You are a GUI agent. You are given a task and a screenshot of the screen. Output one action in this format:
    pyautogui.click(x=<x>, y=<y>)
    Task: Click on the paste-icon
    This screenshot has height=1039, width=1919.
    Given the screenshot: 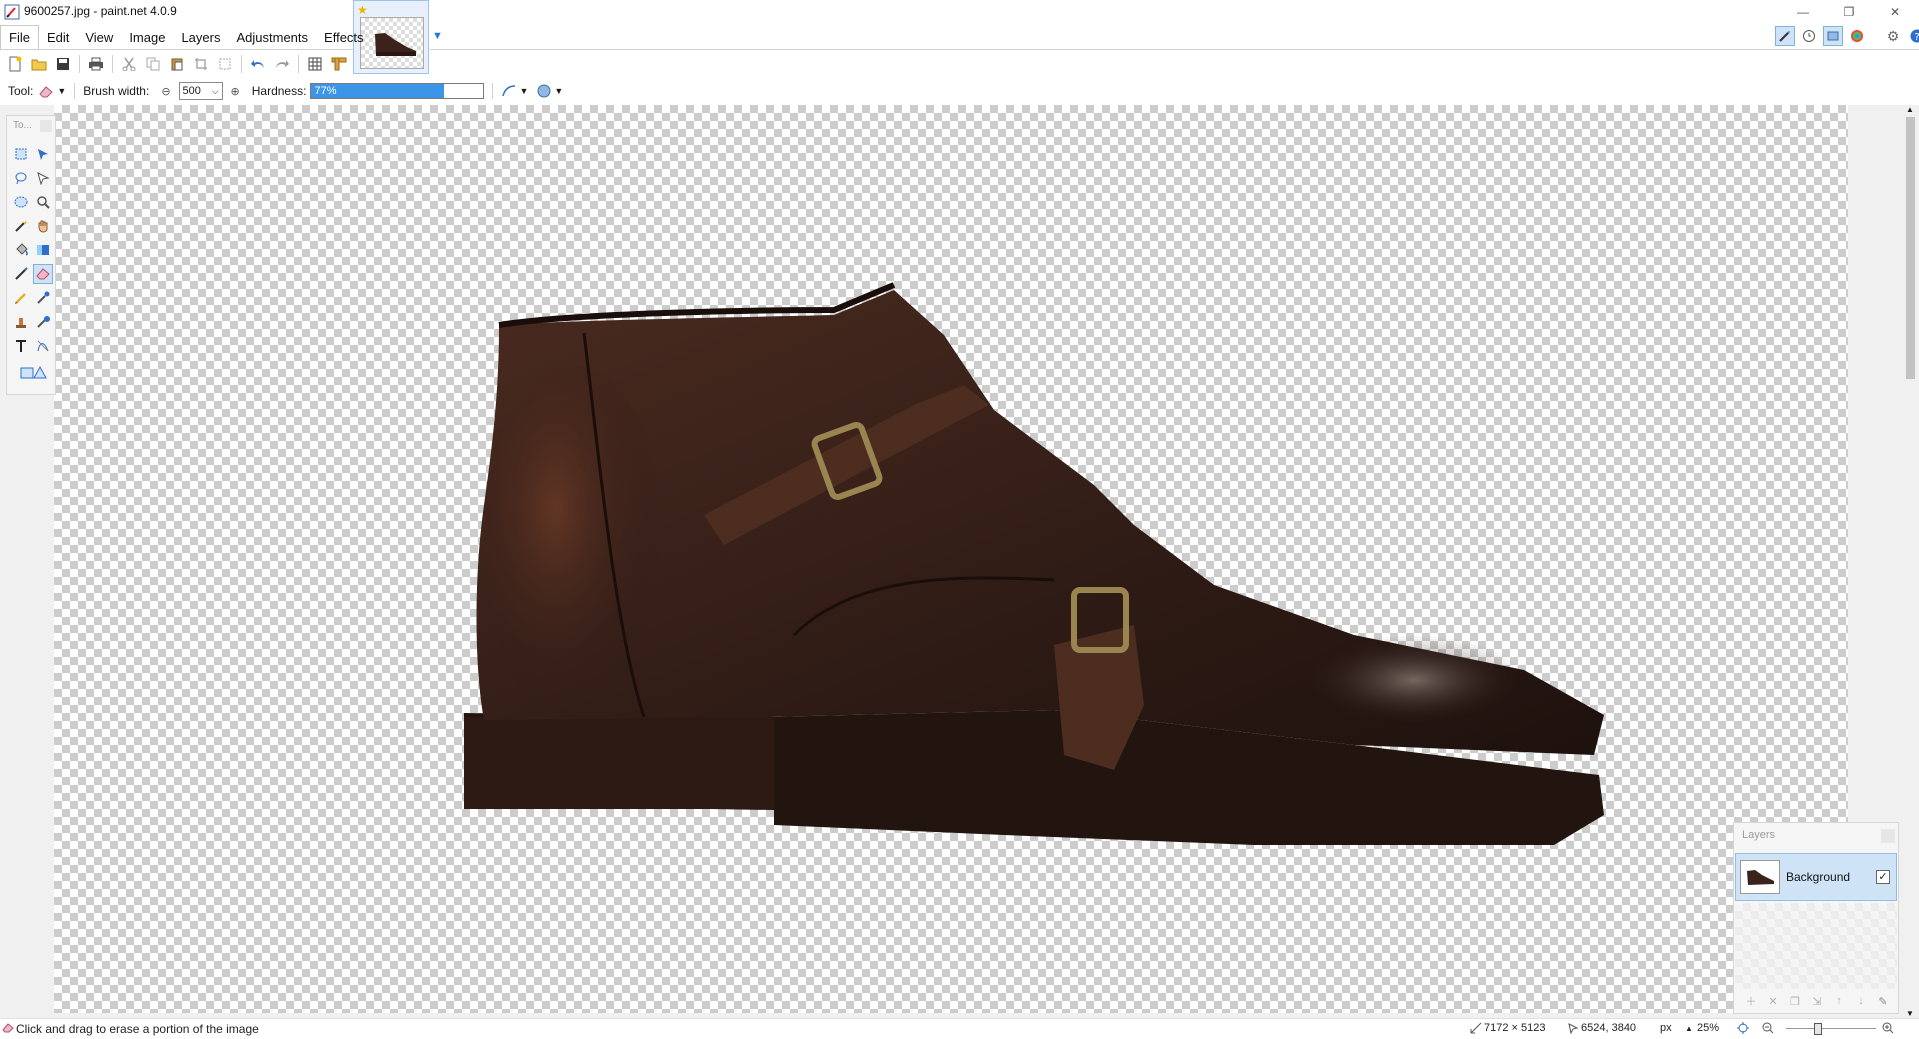 What is the action you would take?
    pyautogui.click(x=177, y=64)
    